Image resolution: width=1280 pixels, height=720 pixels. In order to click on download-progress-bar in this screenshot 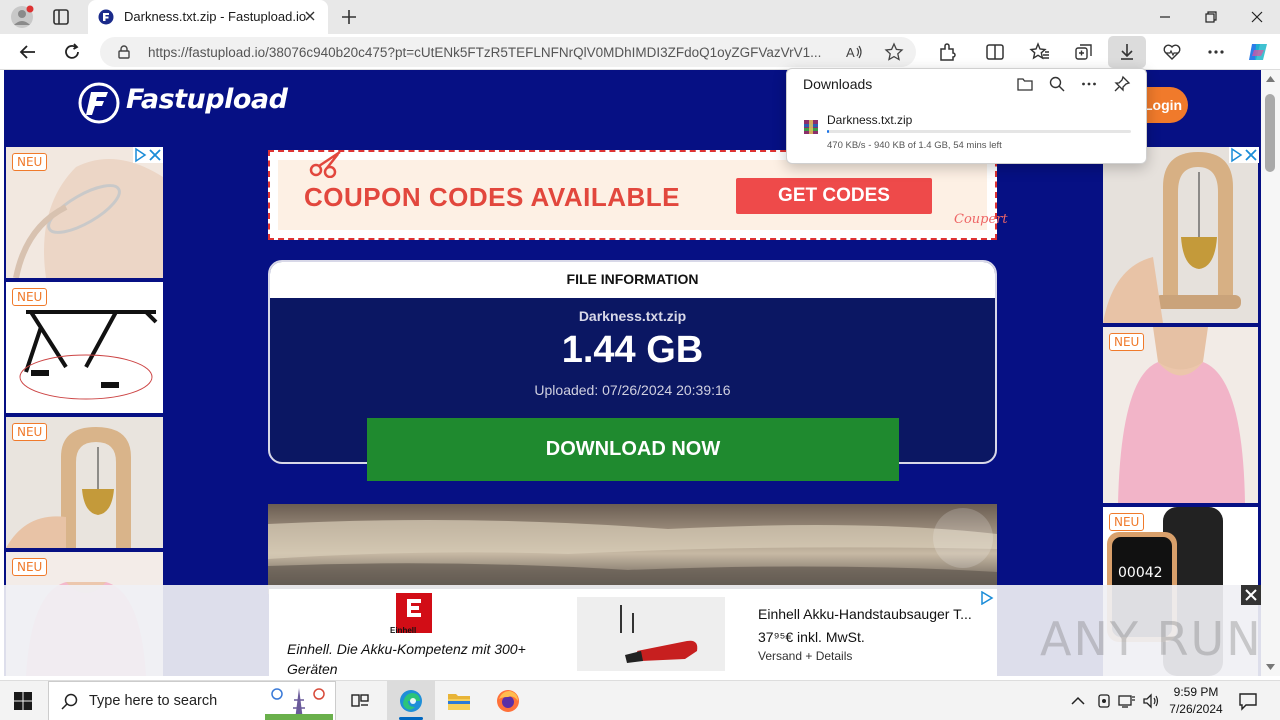, I will do `click(979, 131)`.